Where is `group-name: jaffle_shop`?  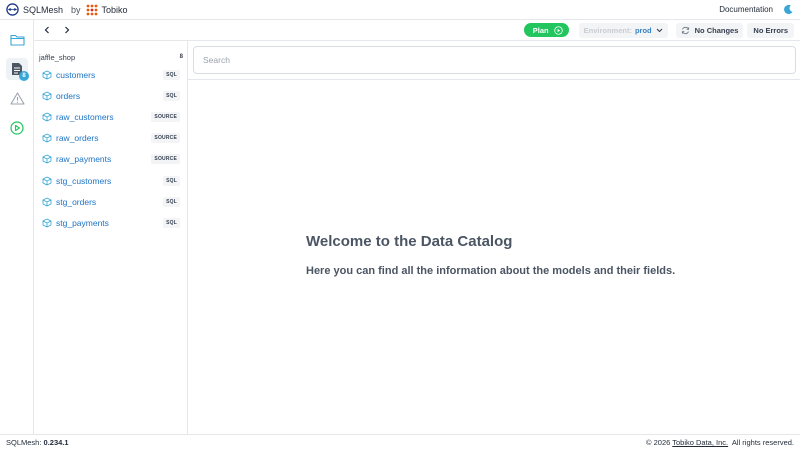 group-name: jaffle_shop is located at coordinates (57, 57).